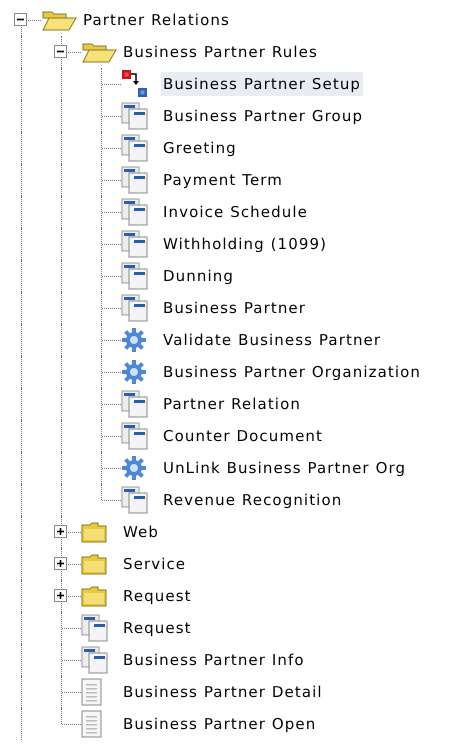 The image size is (451, 750). I want to click on tree-item: Withholding (1099), so click(245, 244).